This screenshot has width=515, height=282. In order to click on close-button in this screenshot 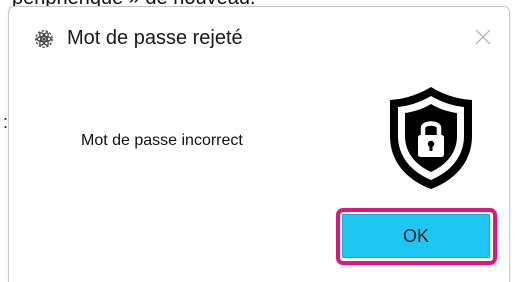, I will do `click(483, 37)`.